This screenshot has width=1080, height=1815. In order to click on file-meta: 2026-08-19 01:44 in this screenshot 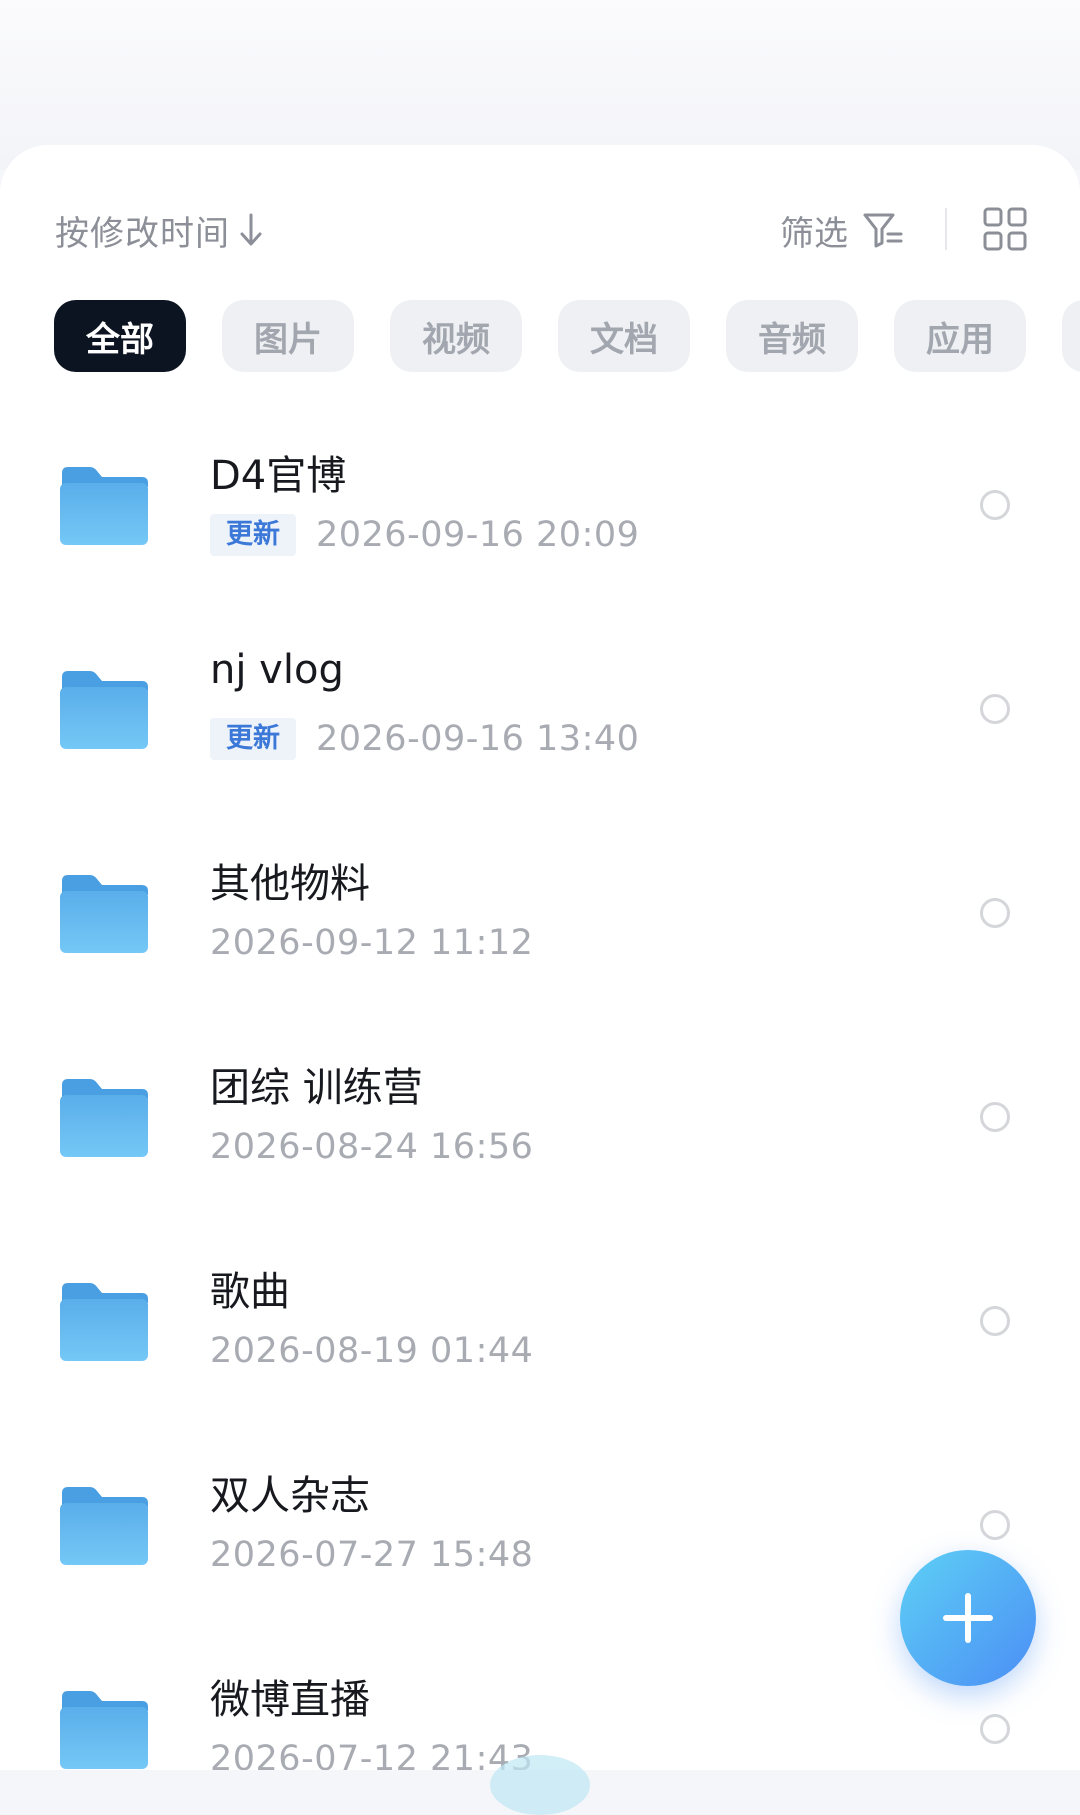, I will do `click(371, 1351)`.